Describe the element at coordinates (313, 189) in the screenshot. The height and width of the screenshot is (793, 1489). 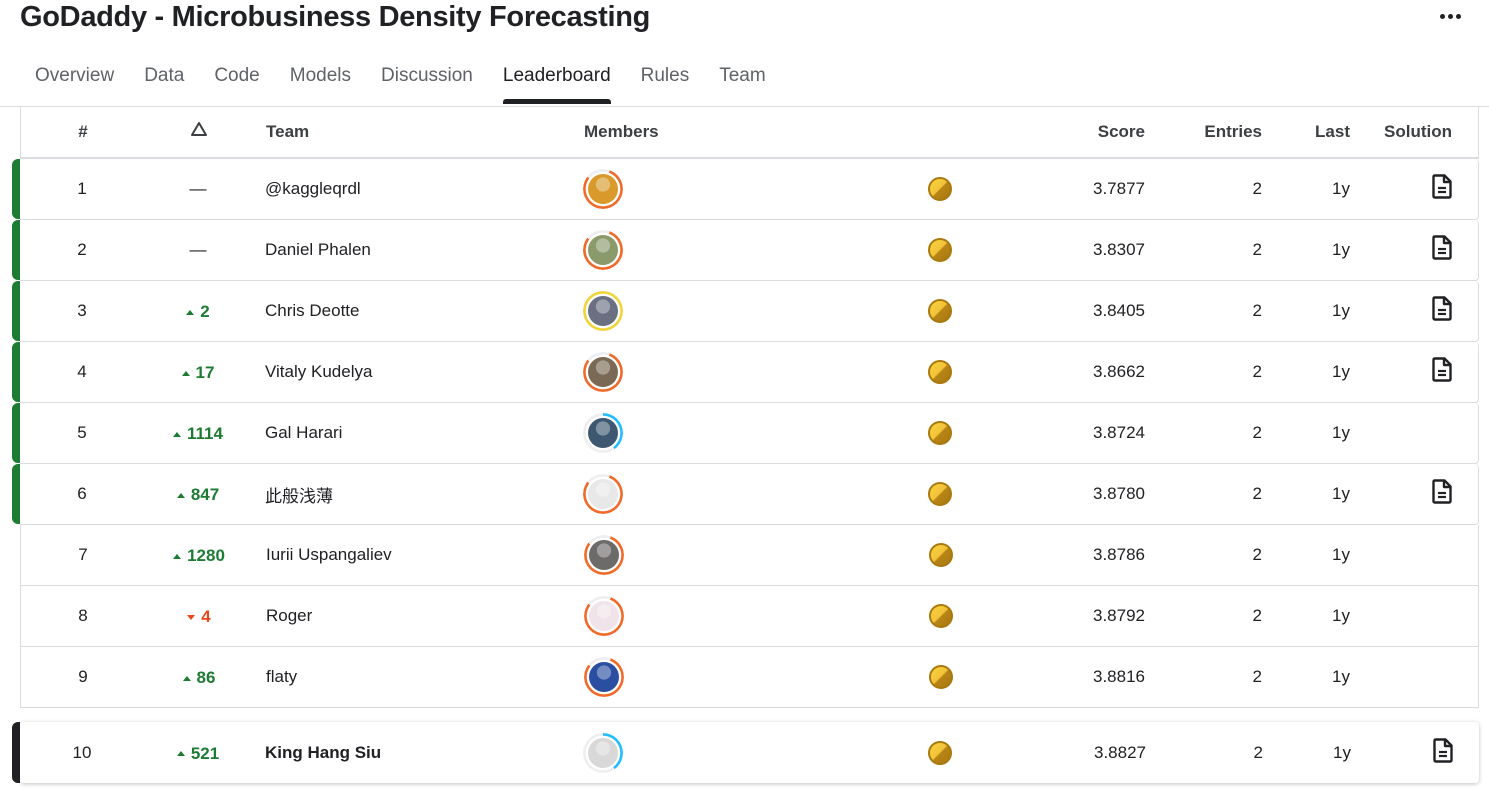
I see `team-name: @kaggleqrdl` at that location.